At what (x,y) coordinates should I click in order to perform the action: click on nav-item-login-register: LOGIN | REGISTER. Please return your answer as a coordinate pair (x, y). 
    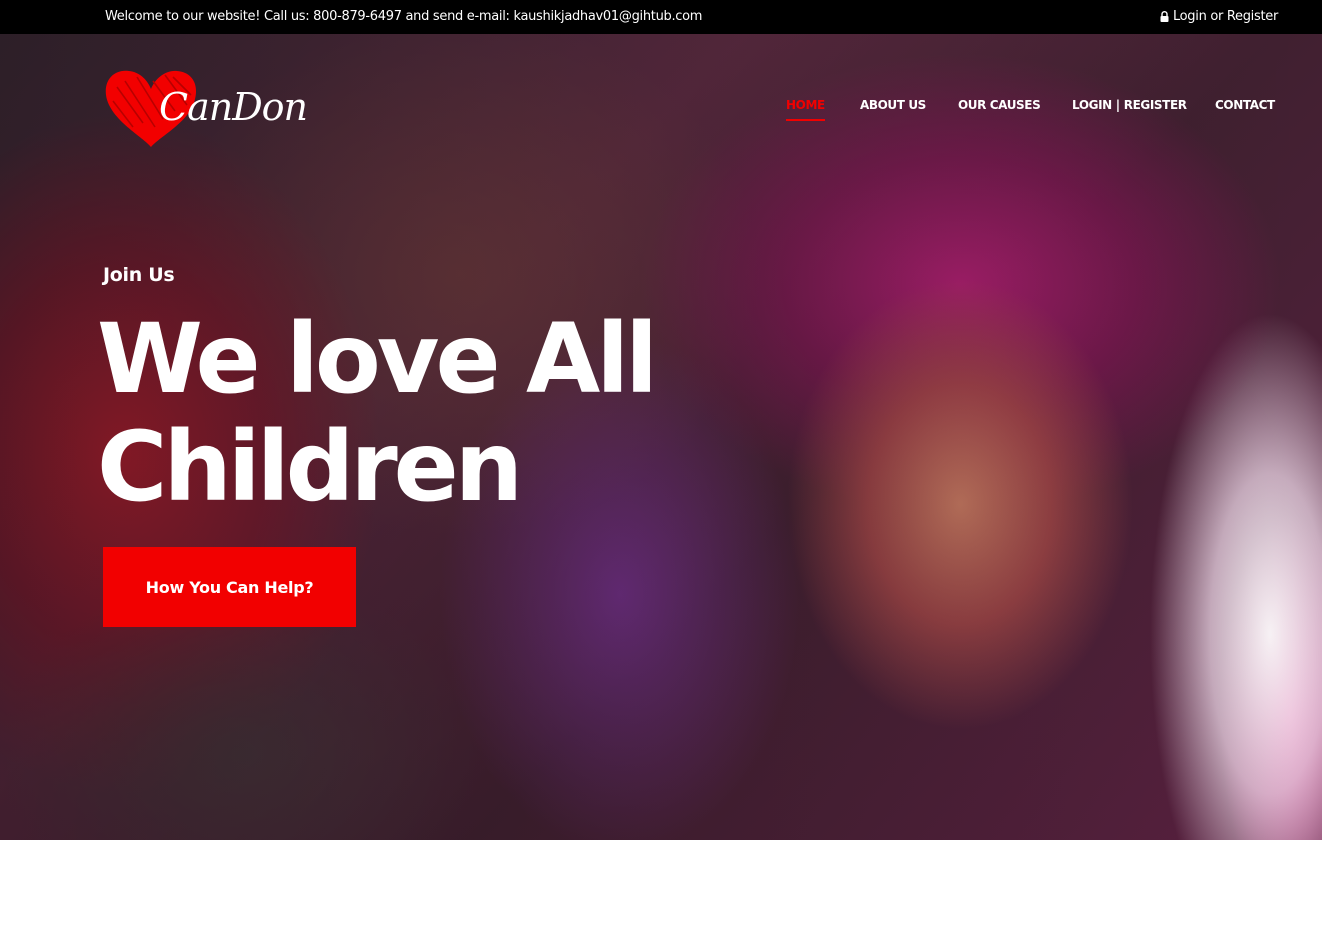
    Looking at the image, I should click on (1129, 105).